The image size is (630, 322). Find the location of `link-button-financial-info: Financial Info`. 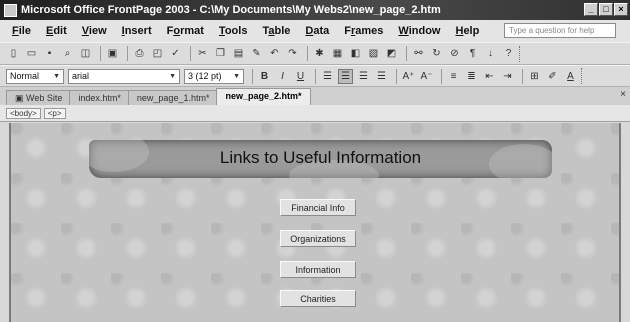

link-button-financial-info: Financial Info is located at coordinates (318, 207).